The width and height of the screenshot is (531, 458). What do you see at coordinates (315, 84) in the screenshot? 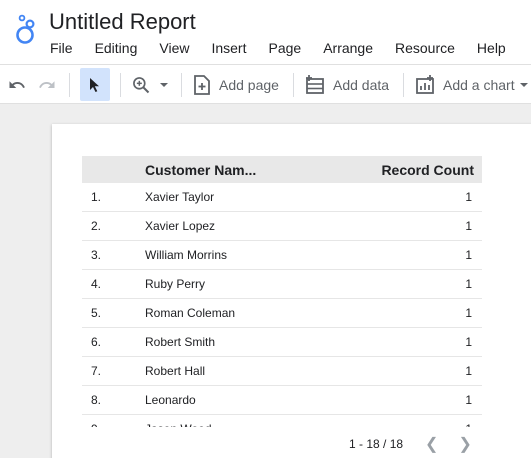
I see `add-data-icon` at bounding box center [315, 84].